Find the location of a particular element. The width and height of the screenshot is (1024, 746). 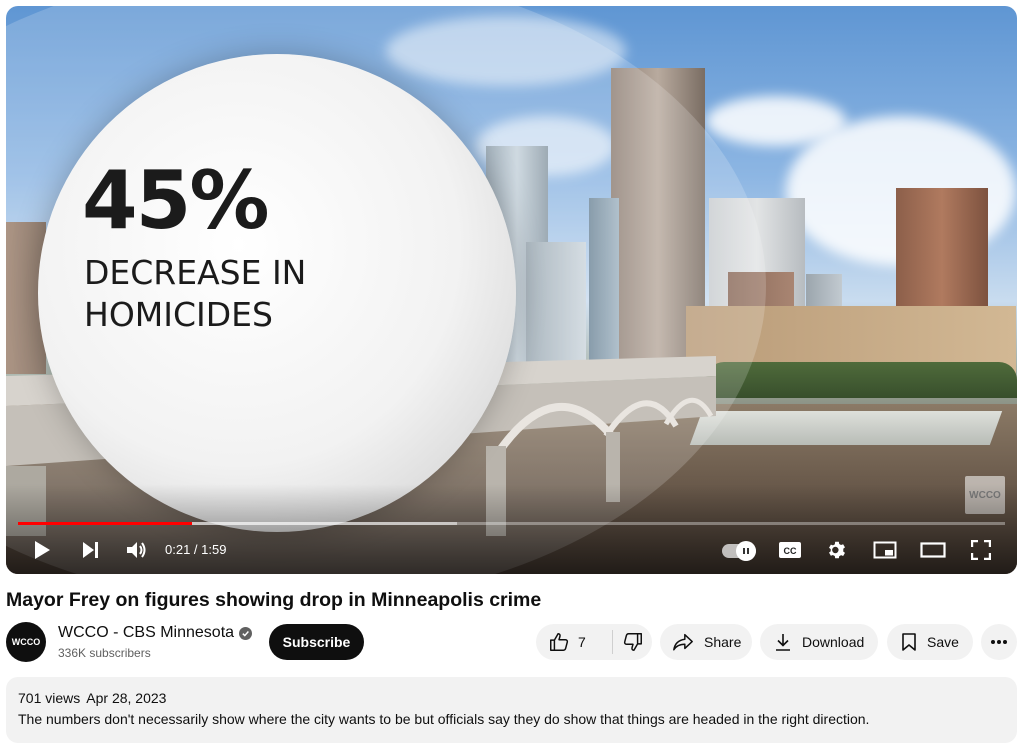

gear-icon is located at coordinates (837, 550).